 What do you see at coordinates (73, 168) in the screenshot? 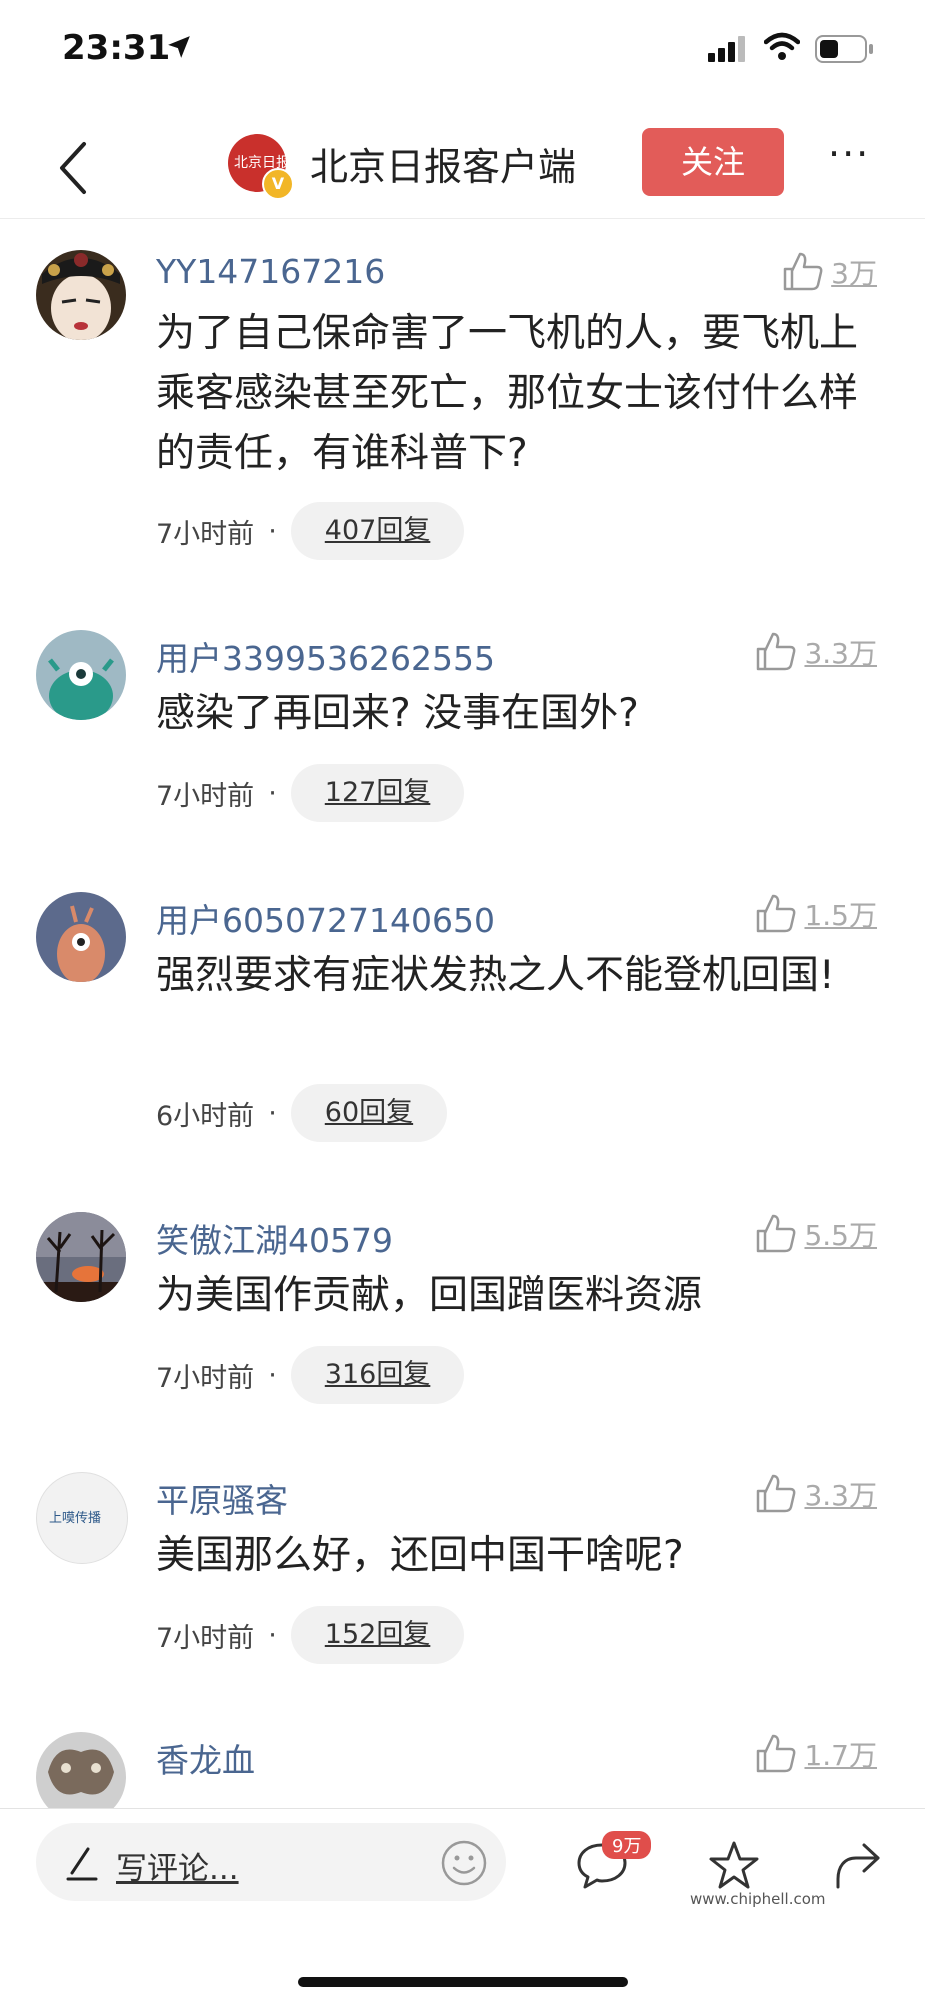
I see `back-icon` at bounding box center [73, 168].